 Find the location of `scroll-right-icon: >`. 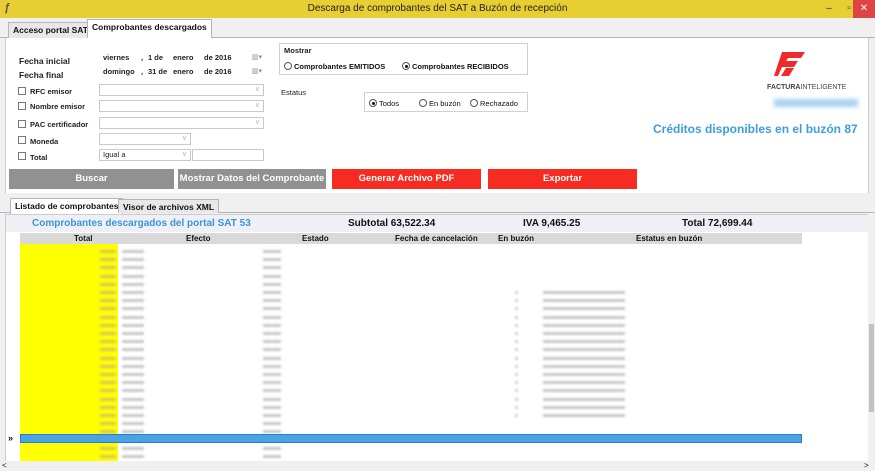

scroll-right-icon: > is located at coordinates (866, 465).